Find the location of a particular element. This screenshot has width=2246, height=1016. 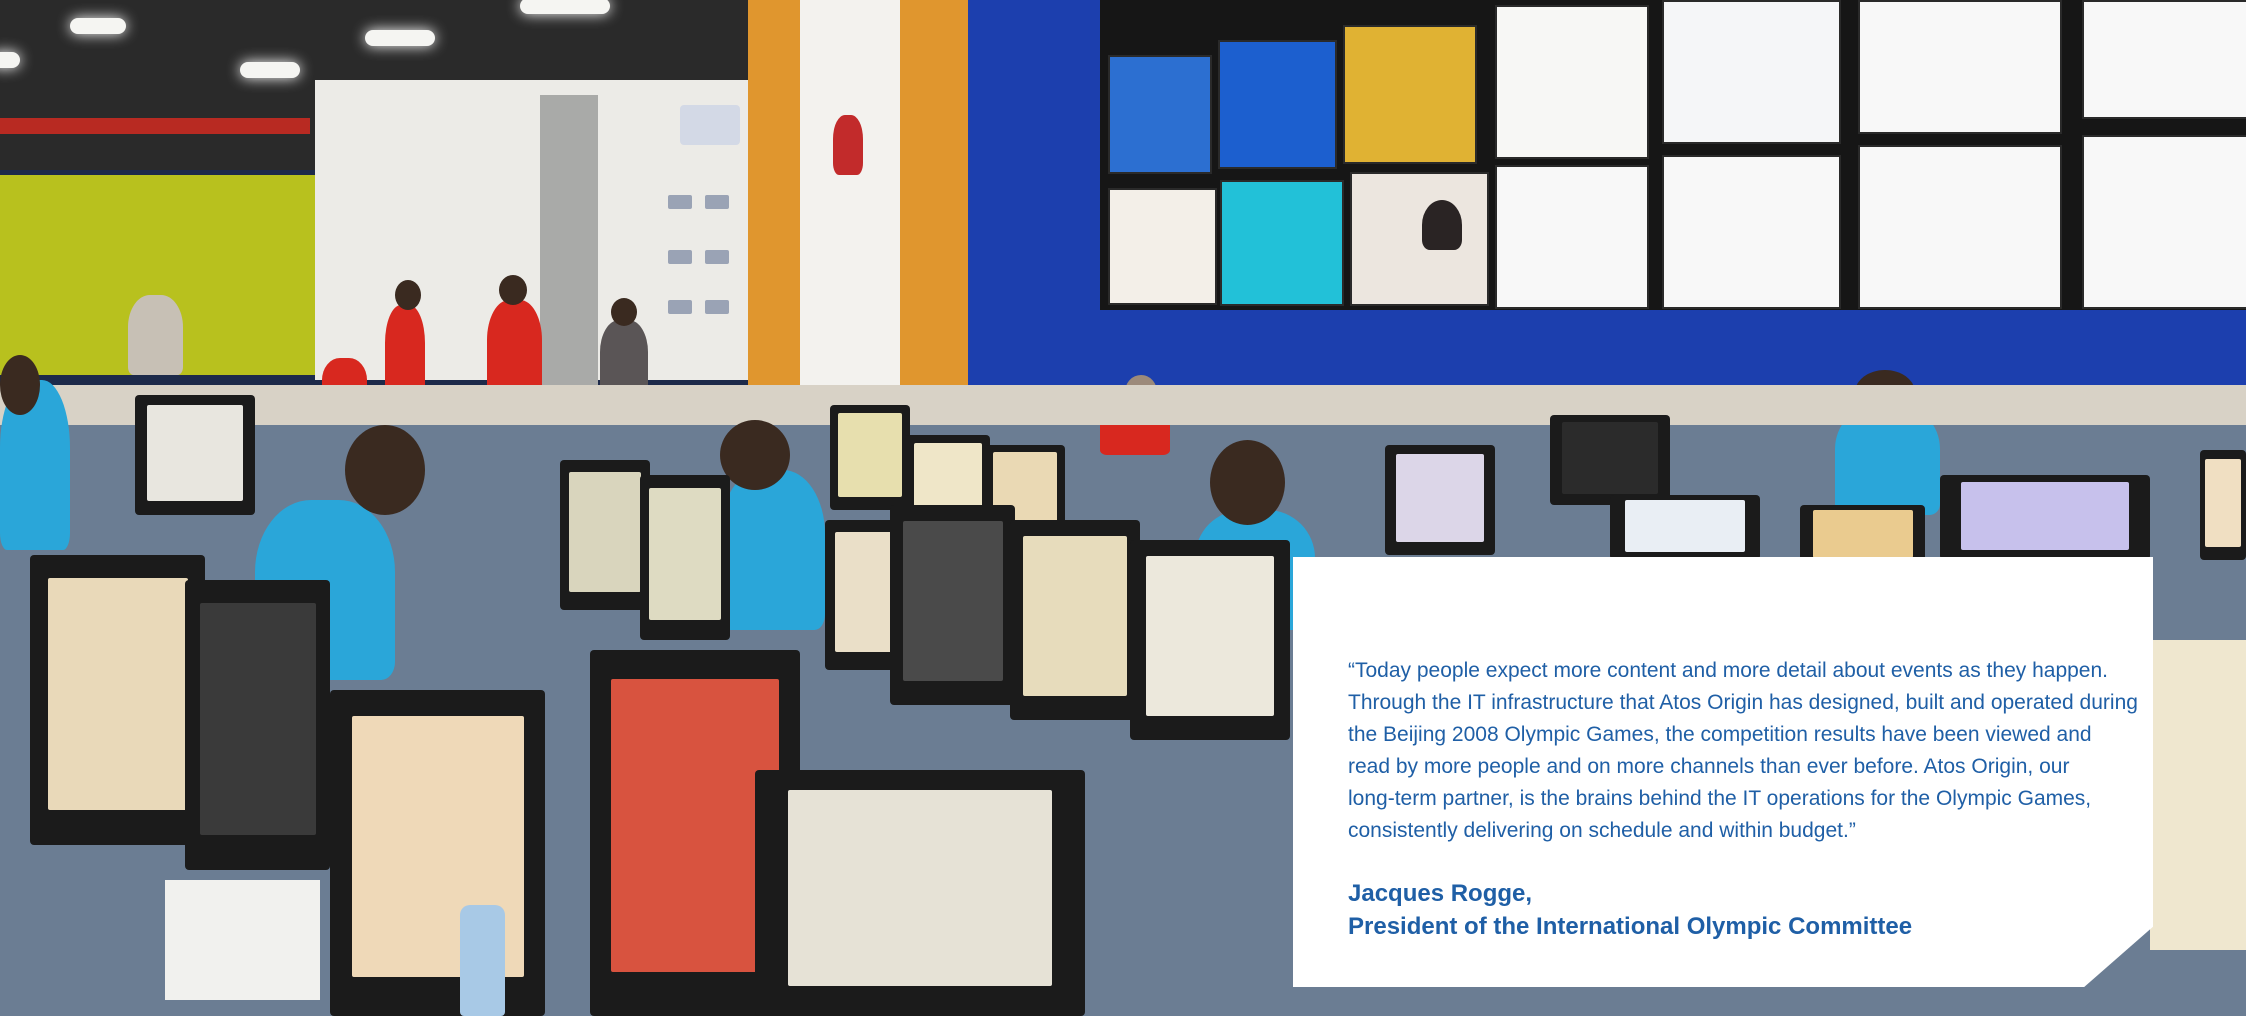

olympic-emblem is located at coordinates (848, 145).